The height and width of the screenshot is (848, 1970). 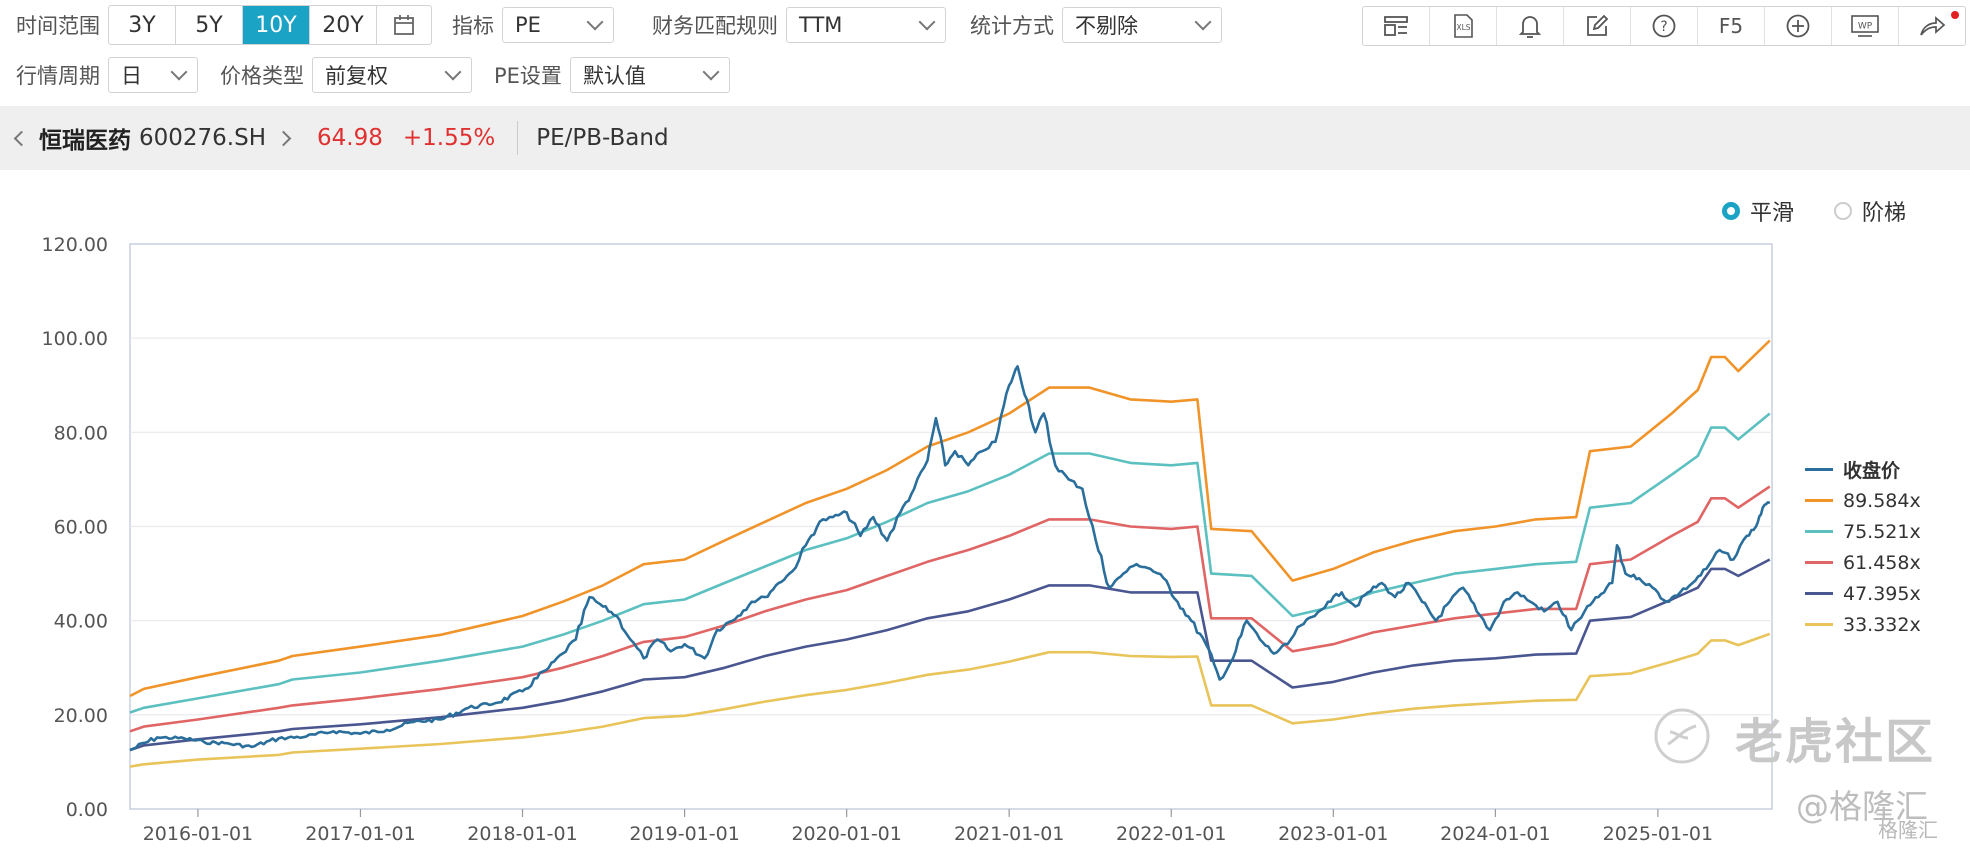 I want to click on price-type-select: 前复权, so click(x=392, y=75).